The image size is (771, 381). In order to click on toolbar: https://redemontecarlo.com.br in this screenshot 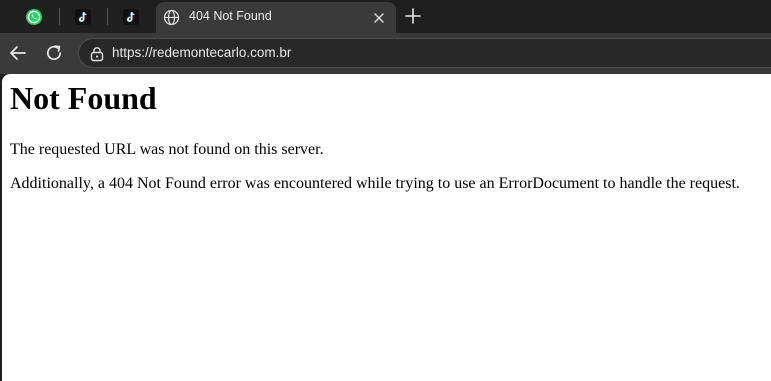, I will do `click(385, 53)`.